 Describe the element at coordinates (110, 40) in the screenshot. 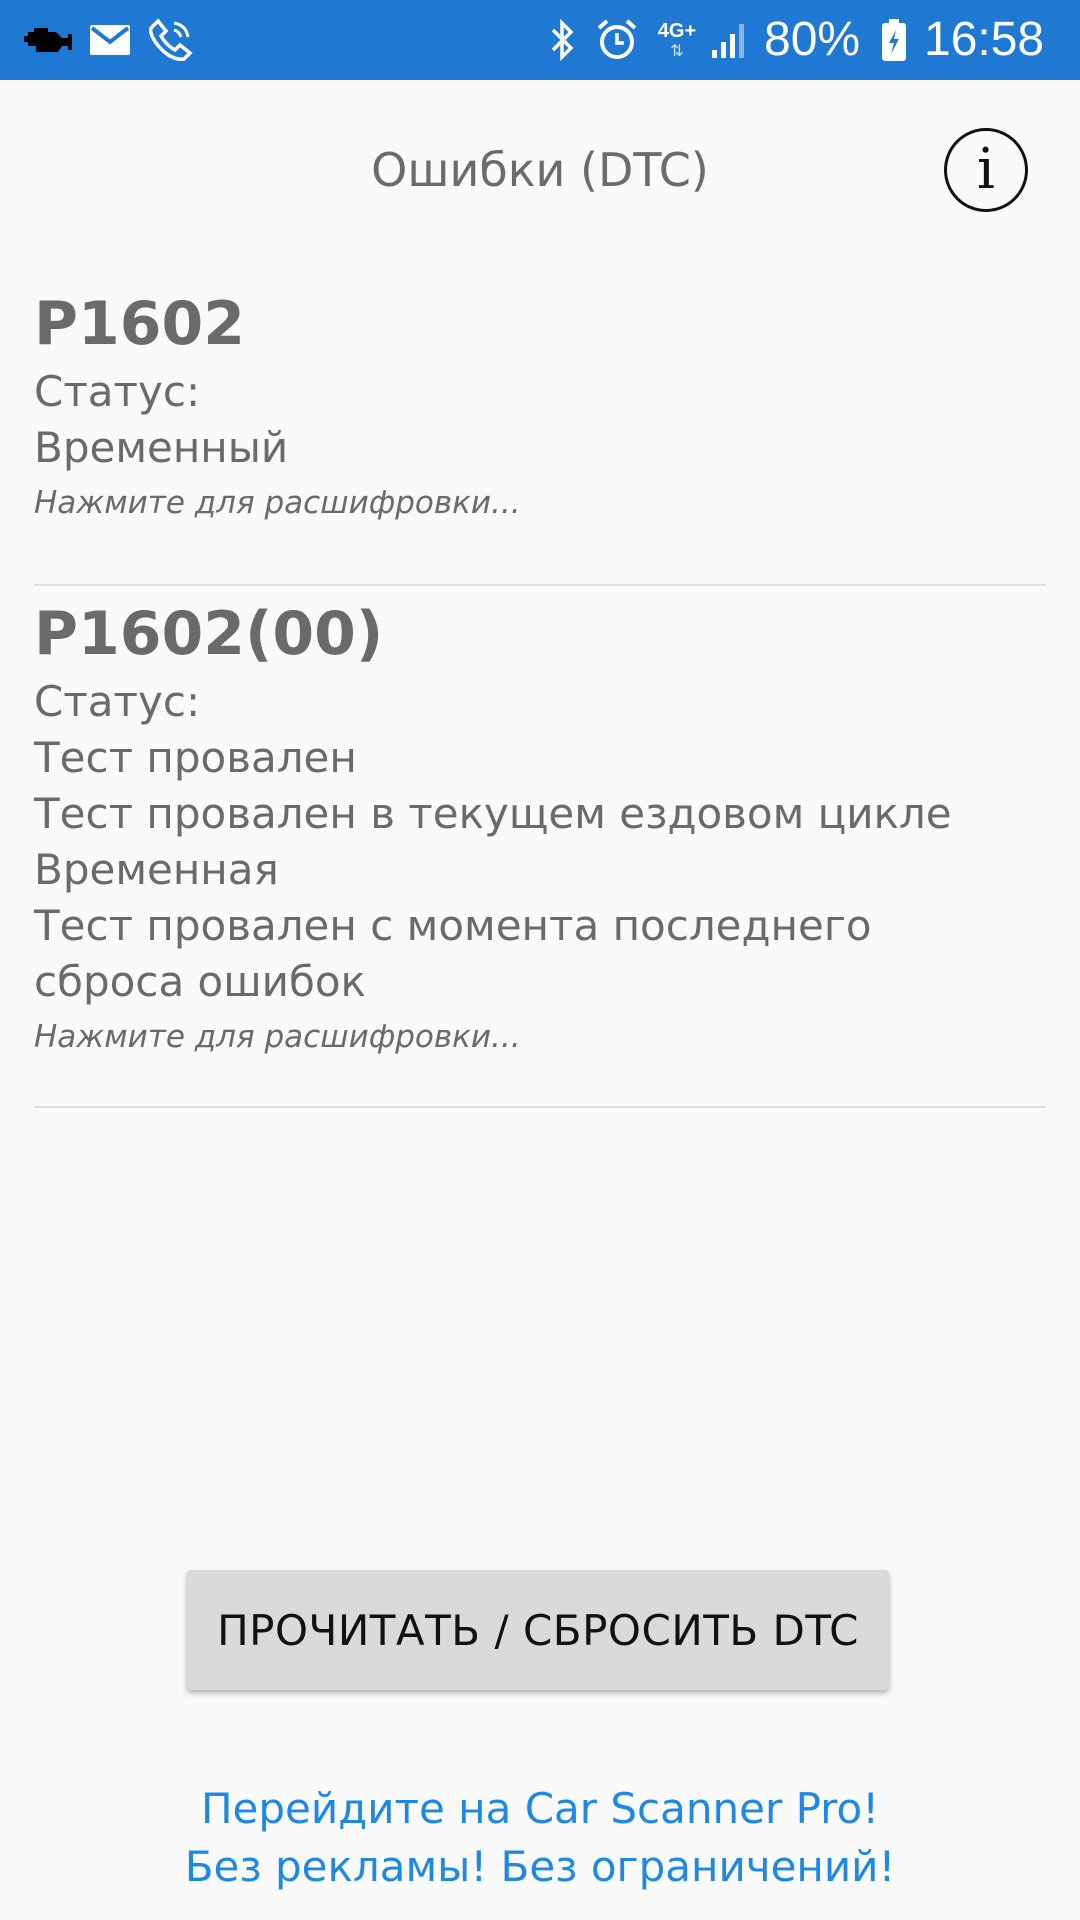

I see `mail-icon` at that location.